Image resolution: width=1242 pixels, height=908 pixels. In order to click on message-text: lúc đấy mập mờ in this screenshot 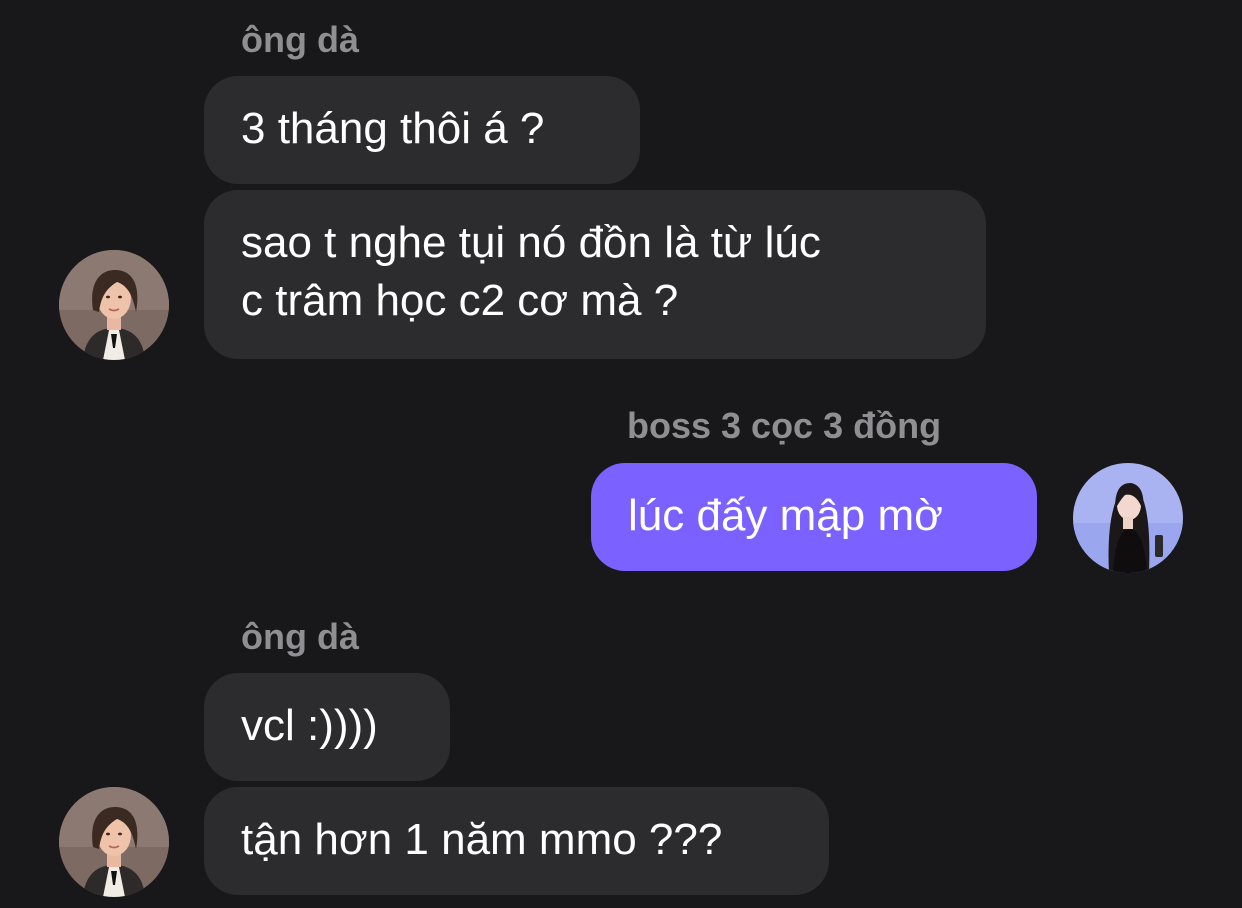, I will do `click(785, 515)`.